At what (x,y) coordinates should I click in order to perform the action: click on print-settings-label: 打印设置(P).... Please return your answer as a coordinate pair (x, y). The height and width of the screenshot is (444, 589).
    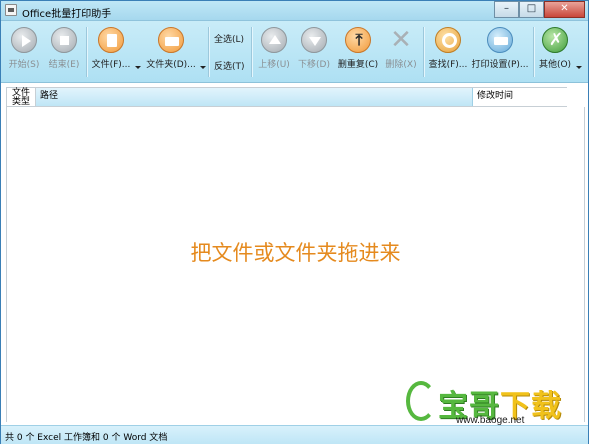
    Looking at the image, I should click on (500, 65).